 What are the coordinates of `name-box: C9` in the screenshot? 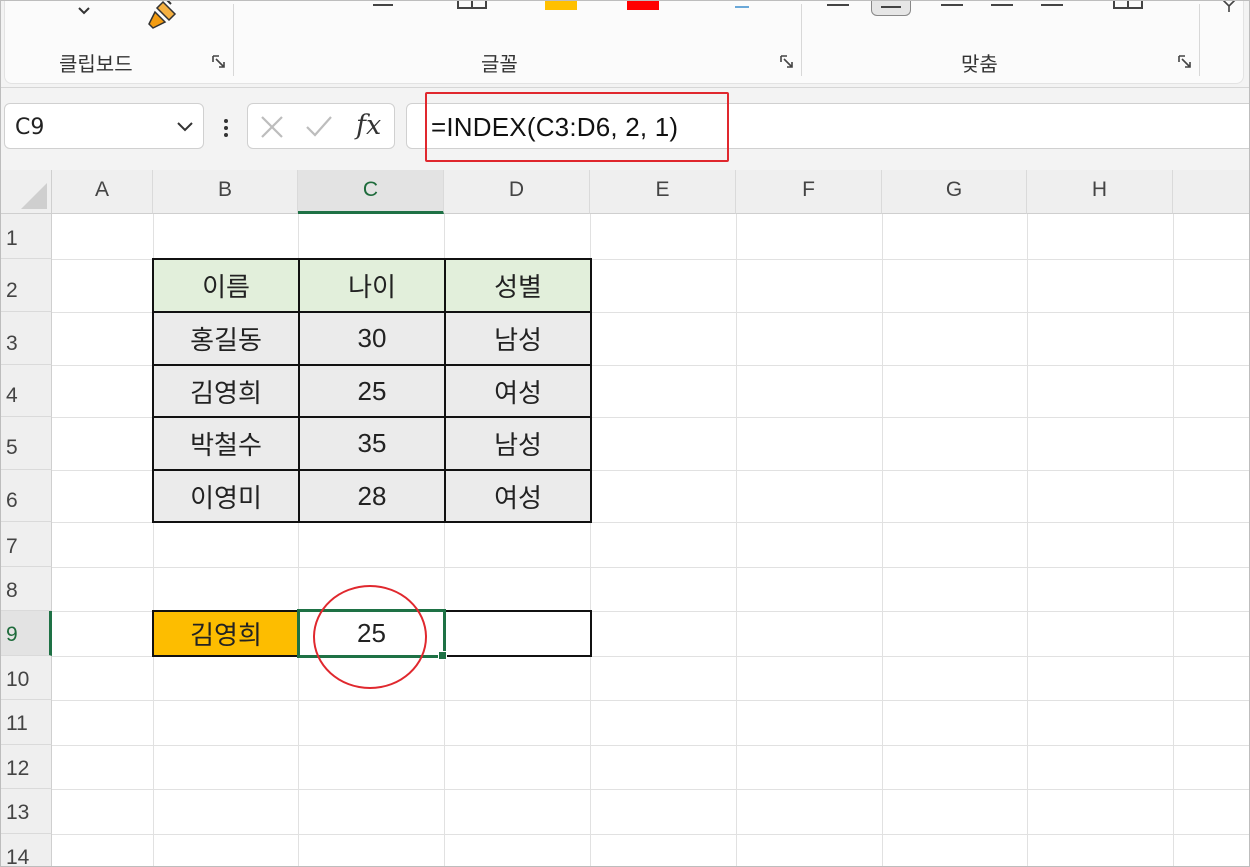 It's located at (104, 126).